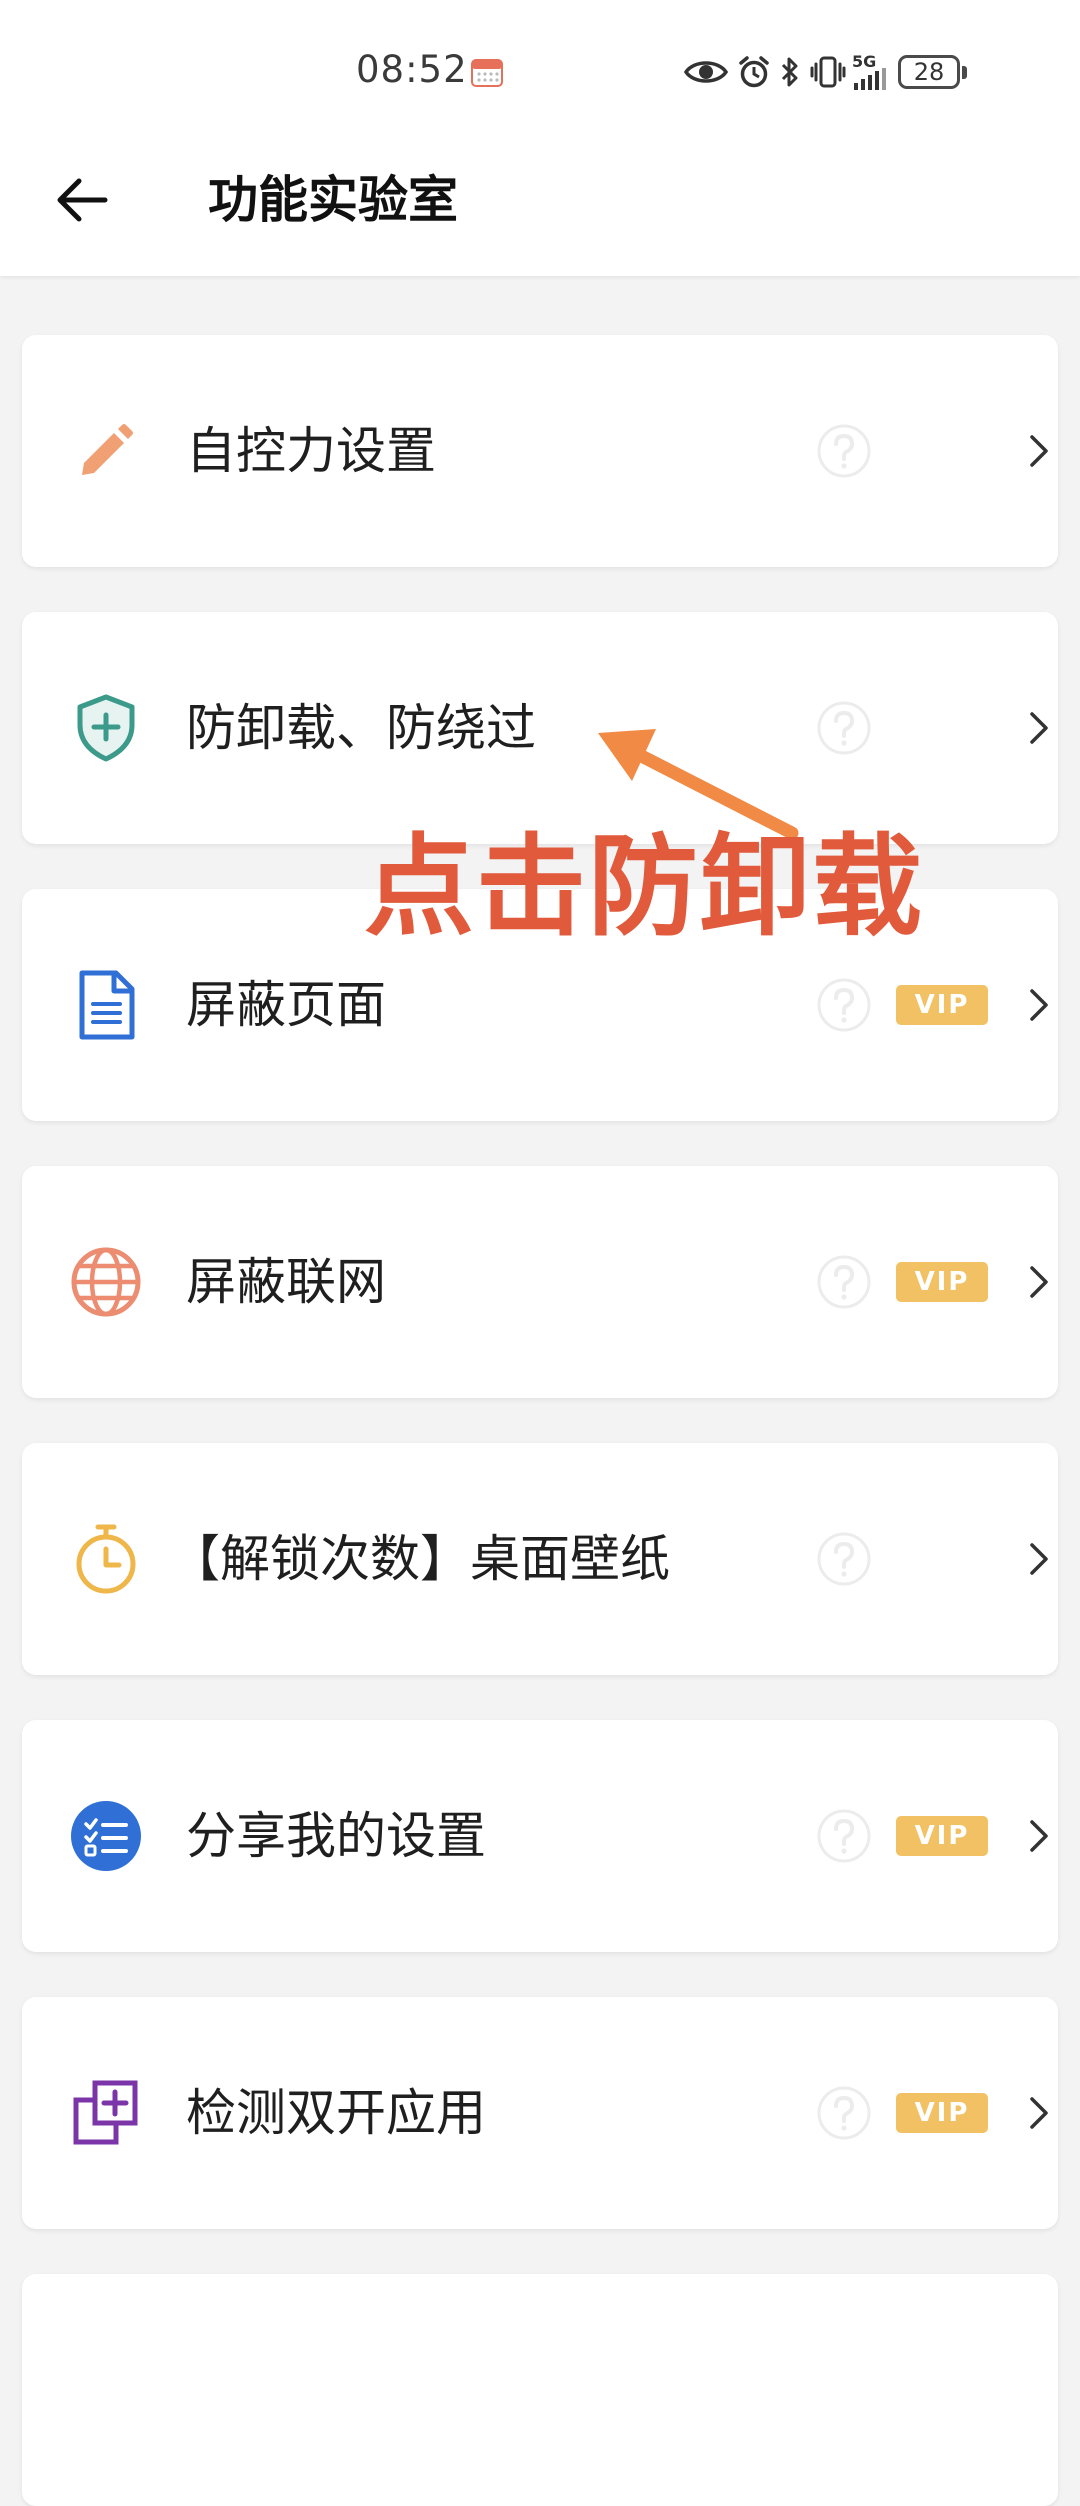 Image resolution: width=1080 pixels, height=2506 pixels. Describe the element at coordinates (286, 1005) in the screenshot. I see `menu-item-label: 屏蔽页面` at that location.